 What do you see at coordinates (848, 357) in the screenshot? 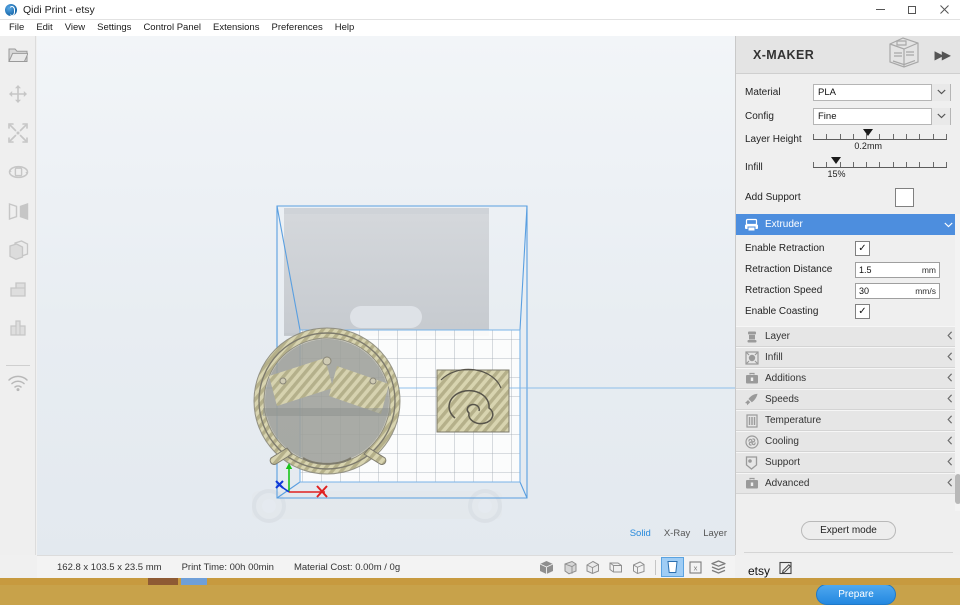
I see `section-infill: Infill` at bounding box center [848, 357].